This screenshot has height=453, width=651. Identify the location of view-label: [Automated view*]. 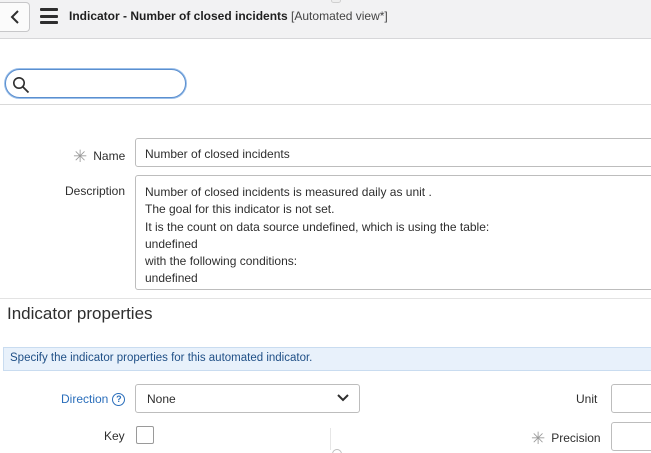
(339, 16).